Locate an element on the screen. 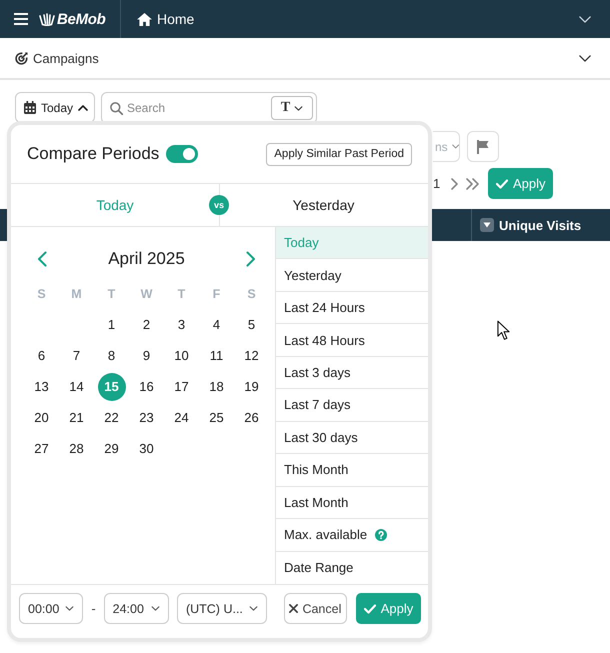 Image resolution: width=610 pixels, height=653 pixels. calendar-day: 13 is located at coordinates (42, 386).